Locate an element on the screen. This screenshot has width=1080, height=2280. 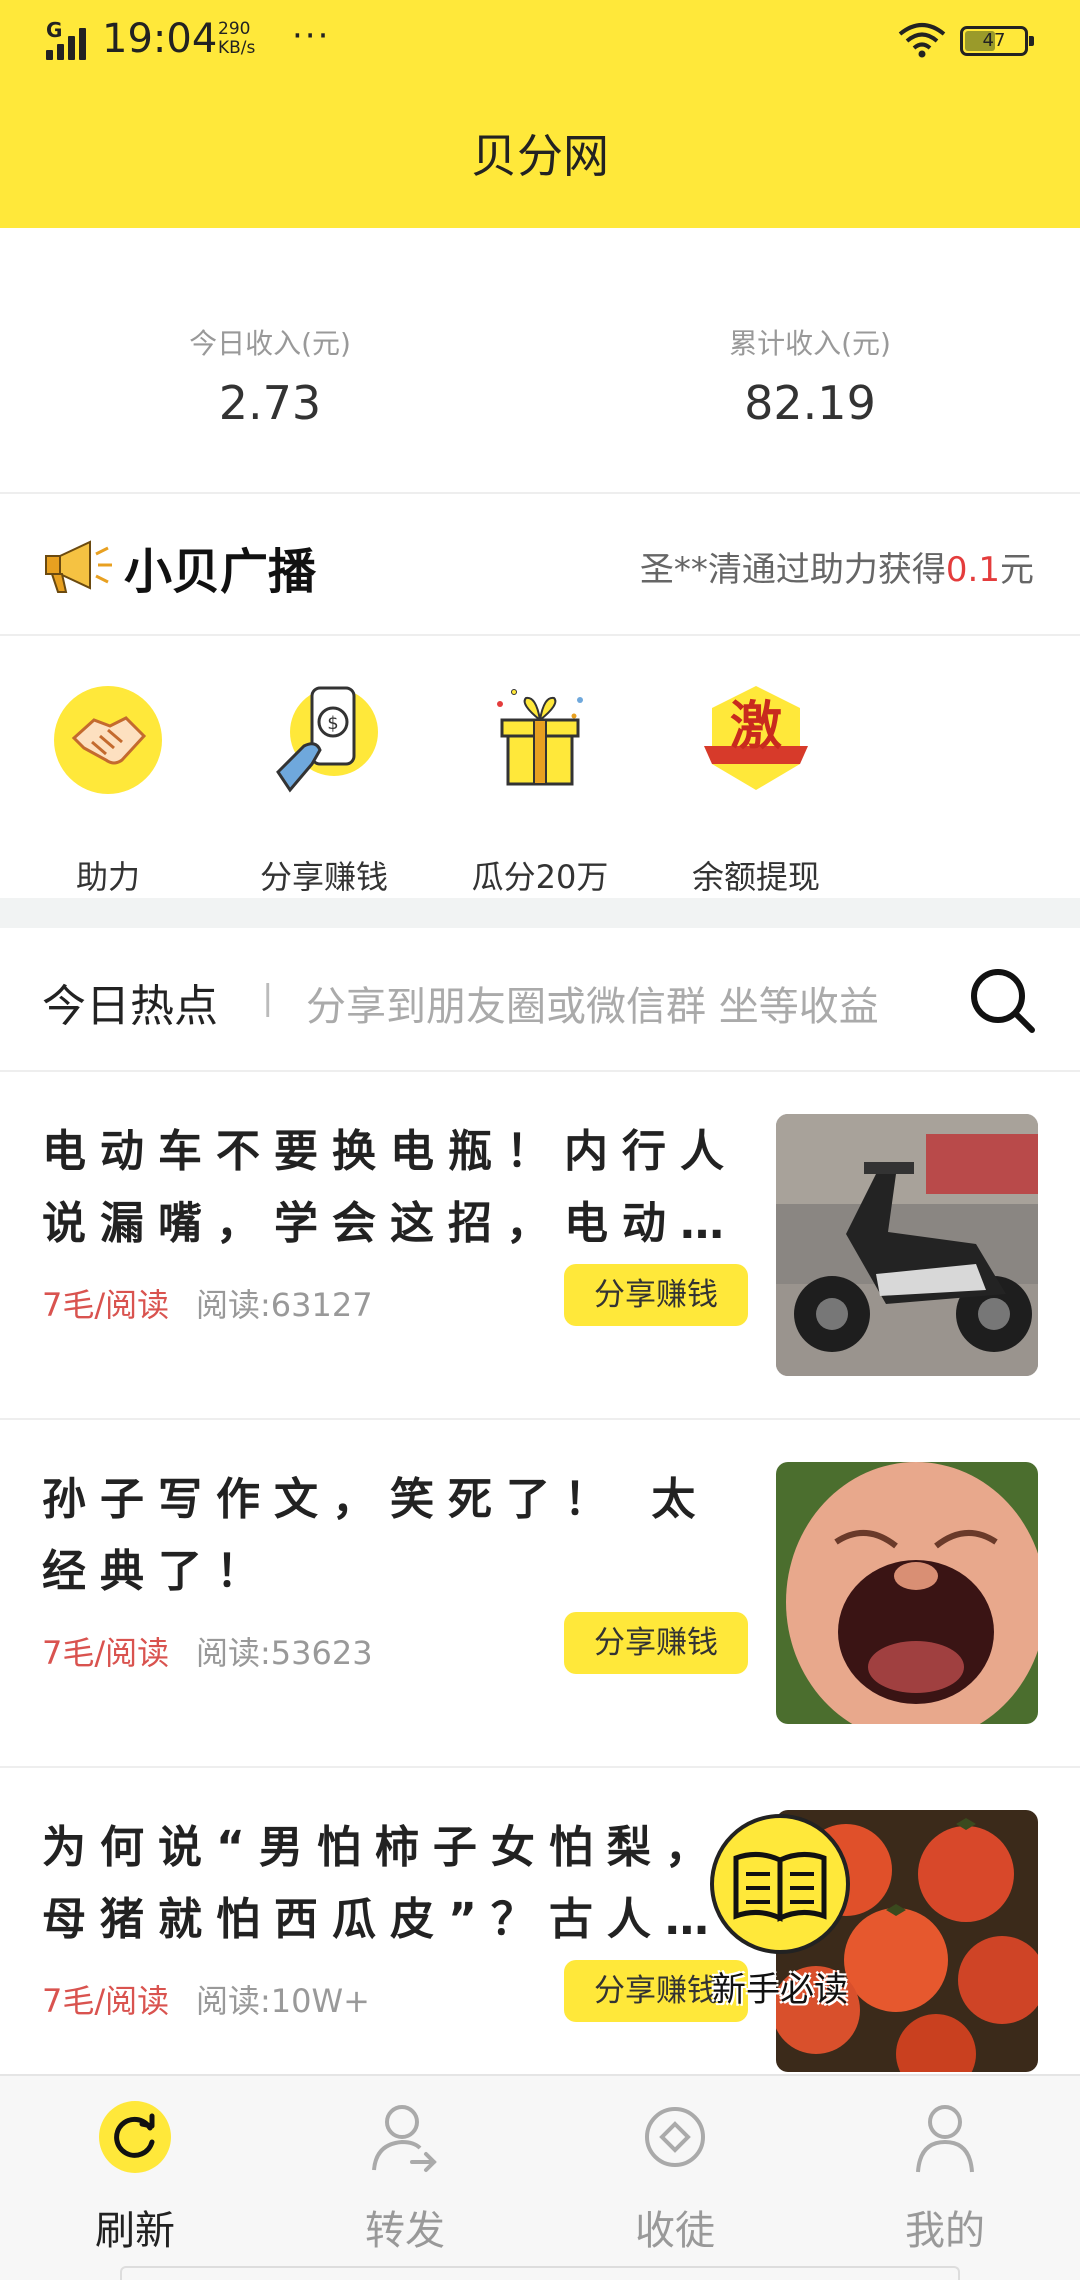
battery-level: 47 is located at coordinates (994, 40).